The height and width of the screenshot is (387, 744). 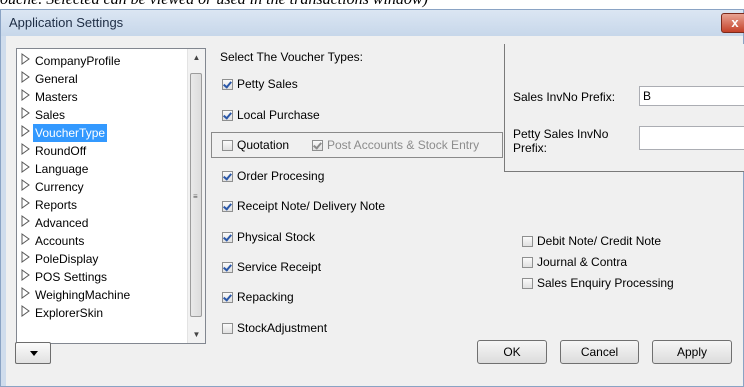 I want to click on journal-contra-checkbox: Journal & Contra, so click(x=574, y=262).